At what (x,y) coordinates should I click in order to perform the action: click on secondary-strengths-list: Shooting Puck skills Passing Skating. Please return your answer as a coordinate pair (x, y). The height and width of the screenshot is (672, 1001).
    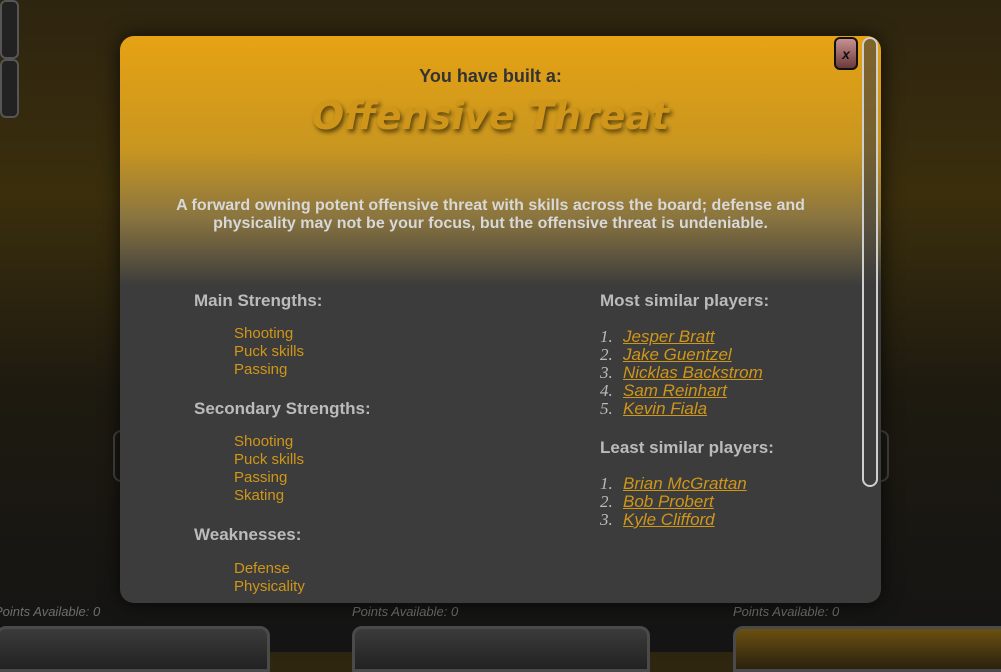
    Looking at the image, I should click on (269, 469).